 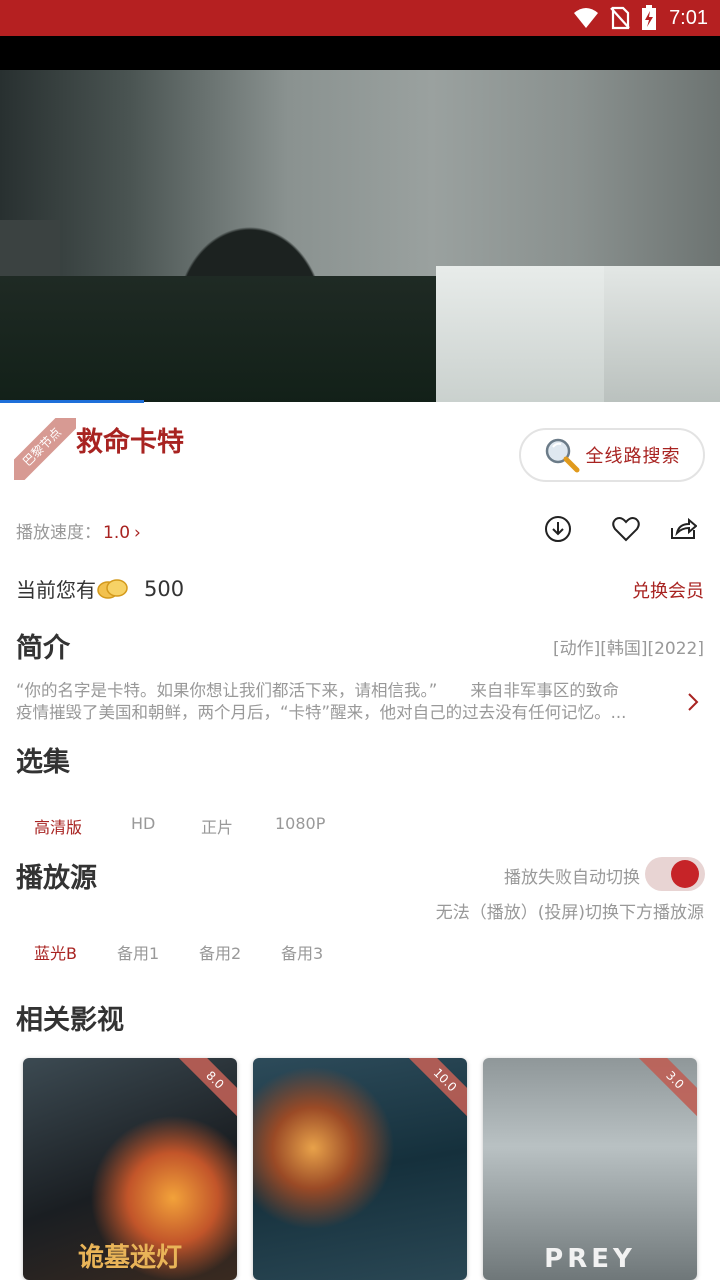 What do you see at coordinates (300, 823) in the screenshot?
I see `episode-item: 1080P` at bounding box center [300, 823].